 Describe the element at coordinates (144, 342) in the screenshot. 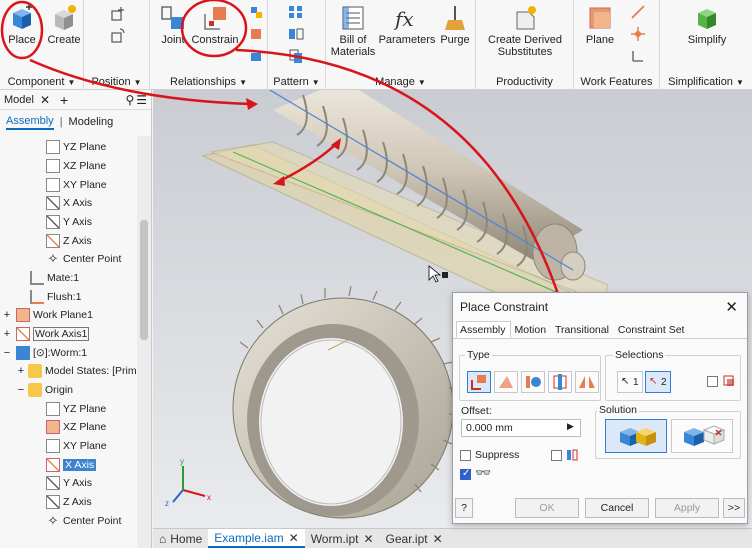

I see `browser-scrollbar` at that location.